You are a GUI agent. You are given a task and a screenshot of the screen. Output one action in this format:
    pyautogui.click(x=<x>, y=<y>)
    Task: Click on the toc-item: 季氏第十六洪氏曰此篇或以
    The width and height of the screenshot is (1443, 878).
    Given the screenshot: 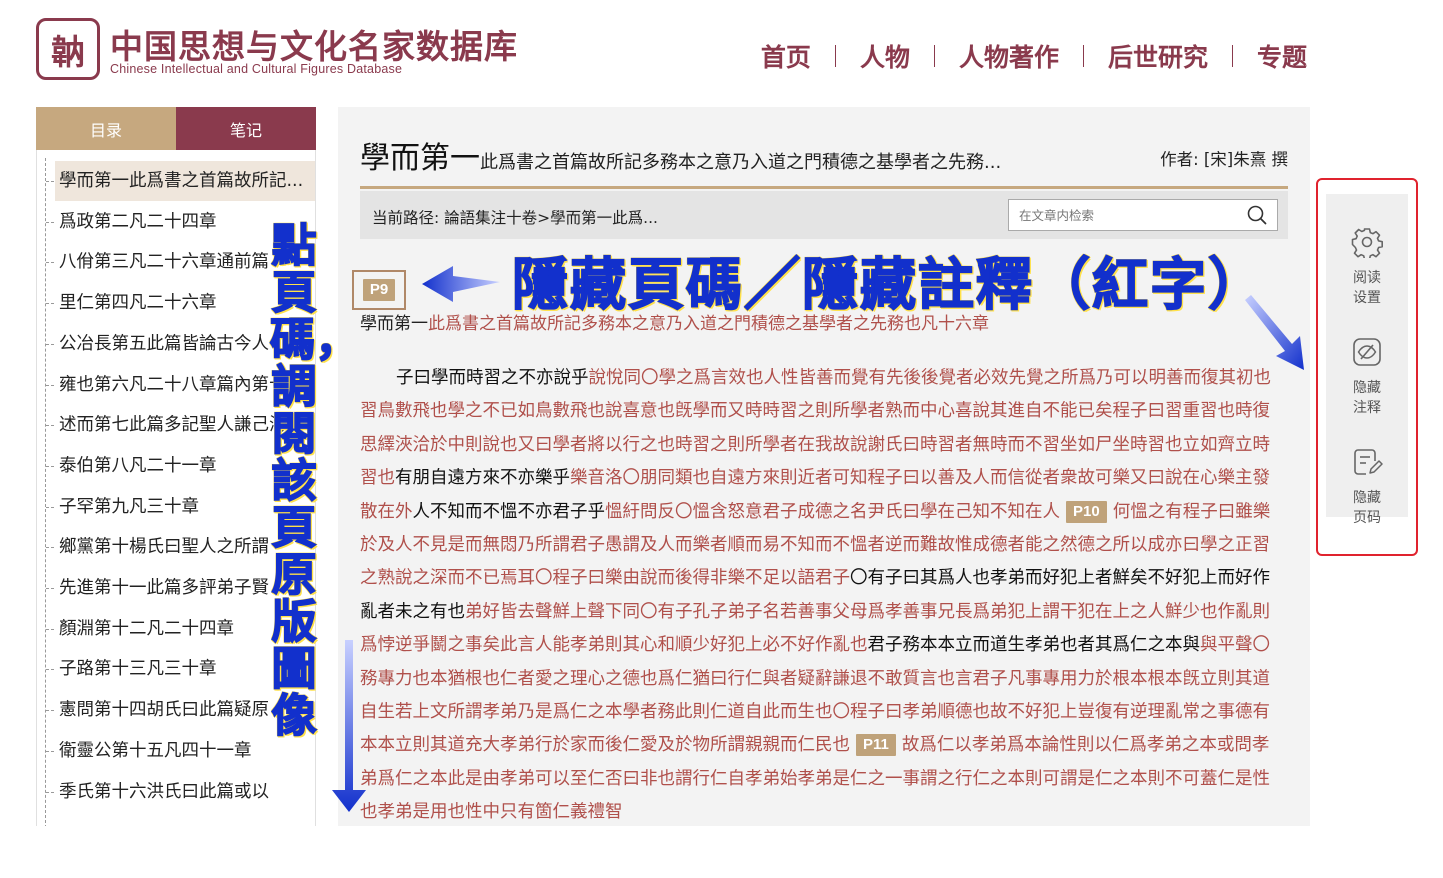 What is the action you would take?
    pyautogui.click(x=185, y=792)
    